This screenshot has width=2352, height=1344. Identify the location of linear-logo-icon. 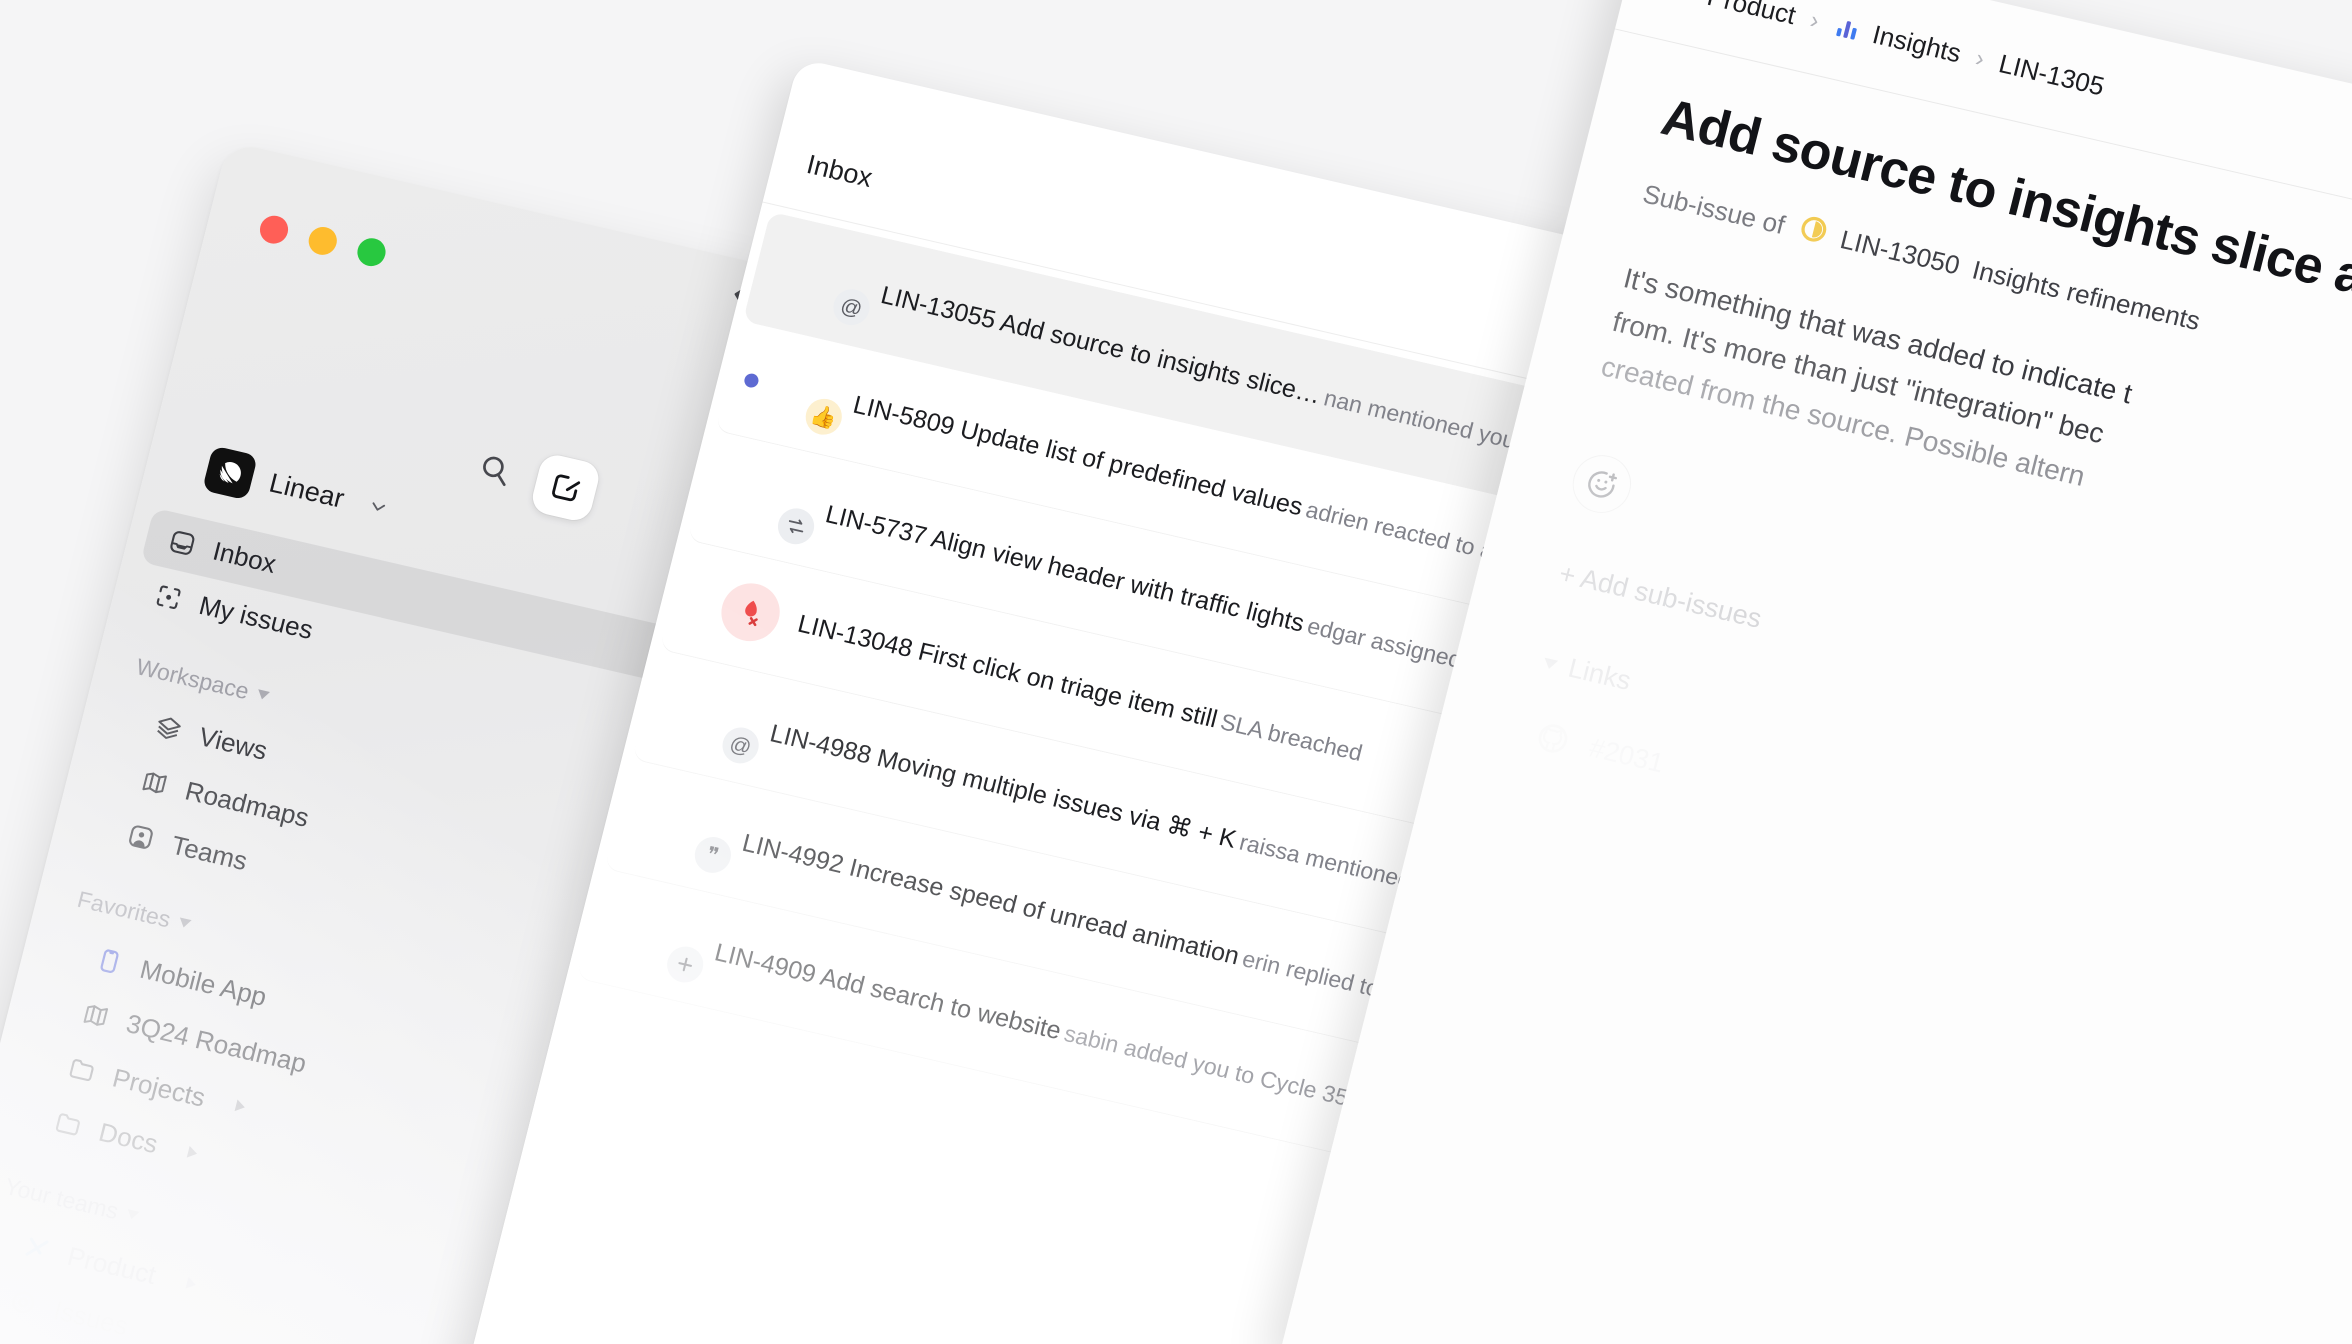
(230, 473).